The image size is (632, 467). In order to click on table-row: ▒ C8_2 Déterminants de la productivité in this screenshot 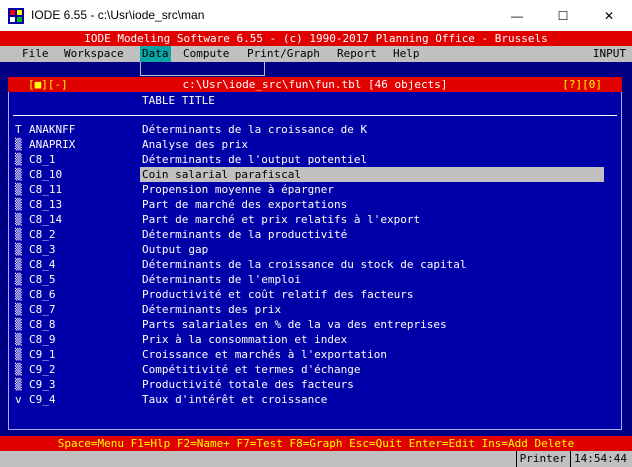, I will do `click(315, 234)`.